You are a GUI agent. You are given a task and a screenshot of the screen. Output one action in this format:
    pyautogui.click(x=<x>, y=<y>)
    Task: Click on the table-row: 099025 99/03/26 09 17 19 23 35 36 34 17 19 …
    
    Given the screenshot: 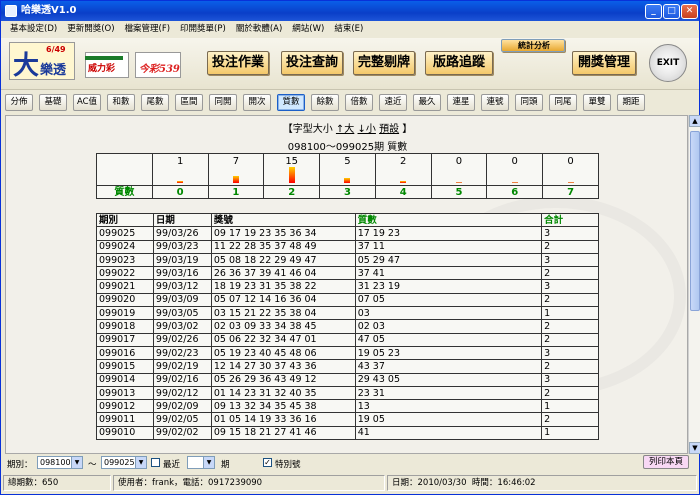 What is the action you would take?
    pyautogui.click(x=347, y=233)
    